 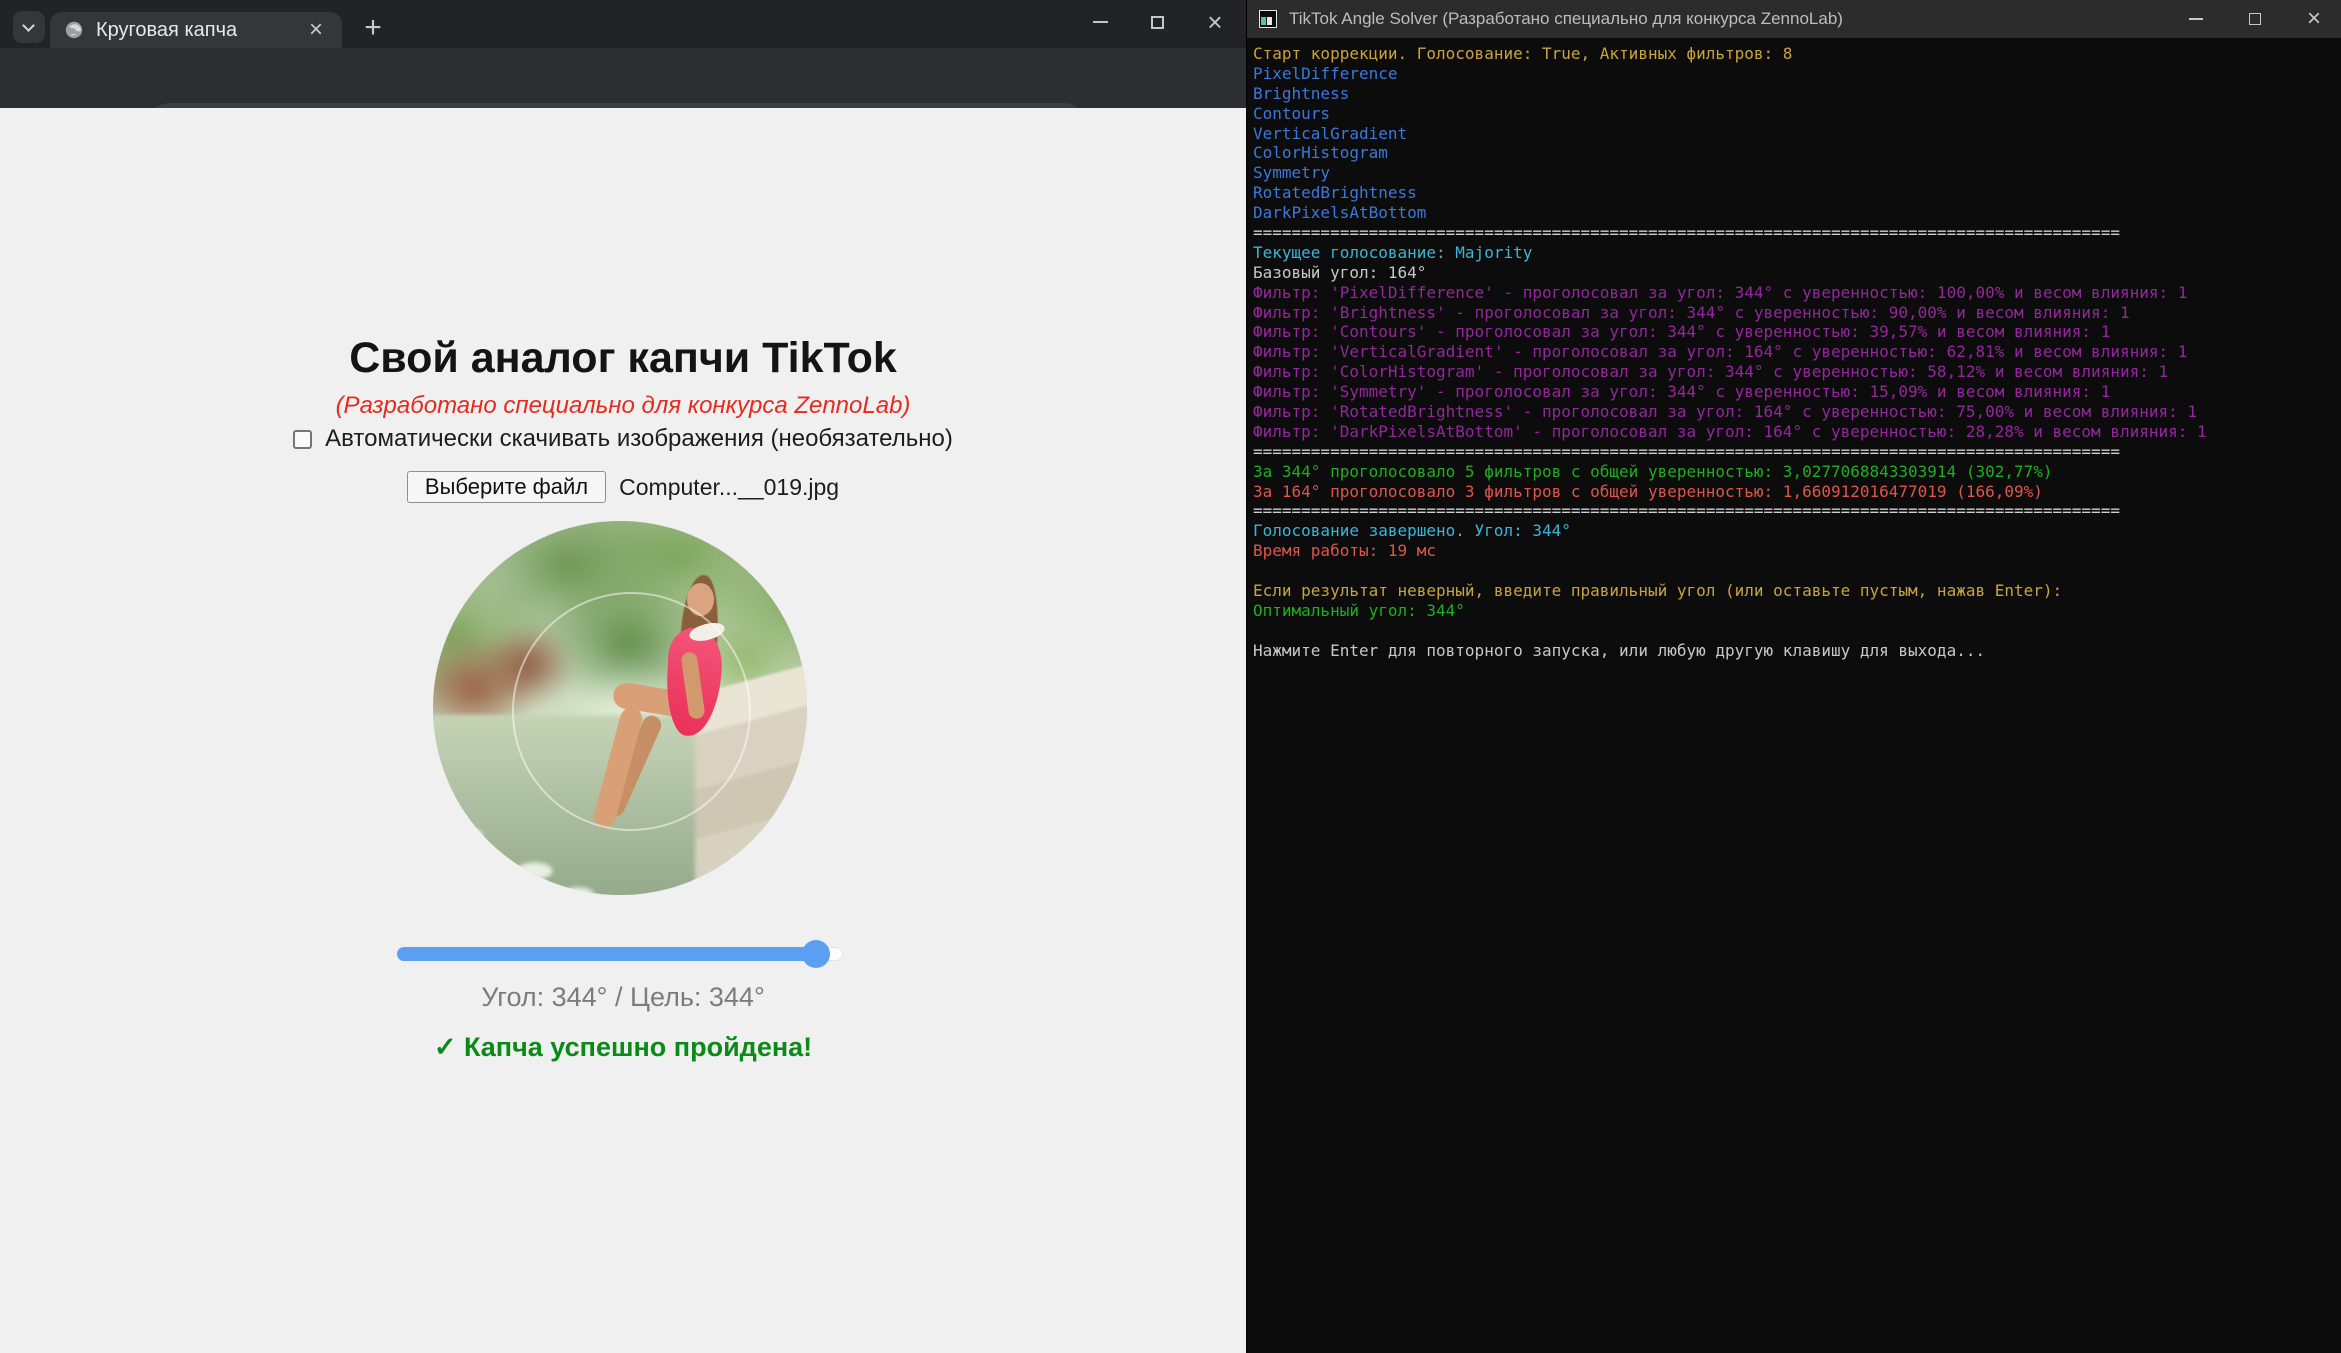 I want to click on success-message: ✓ Капча успешно пройдена!, so click(x=623, y=1047).